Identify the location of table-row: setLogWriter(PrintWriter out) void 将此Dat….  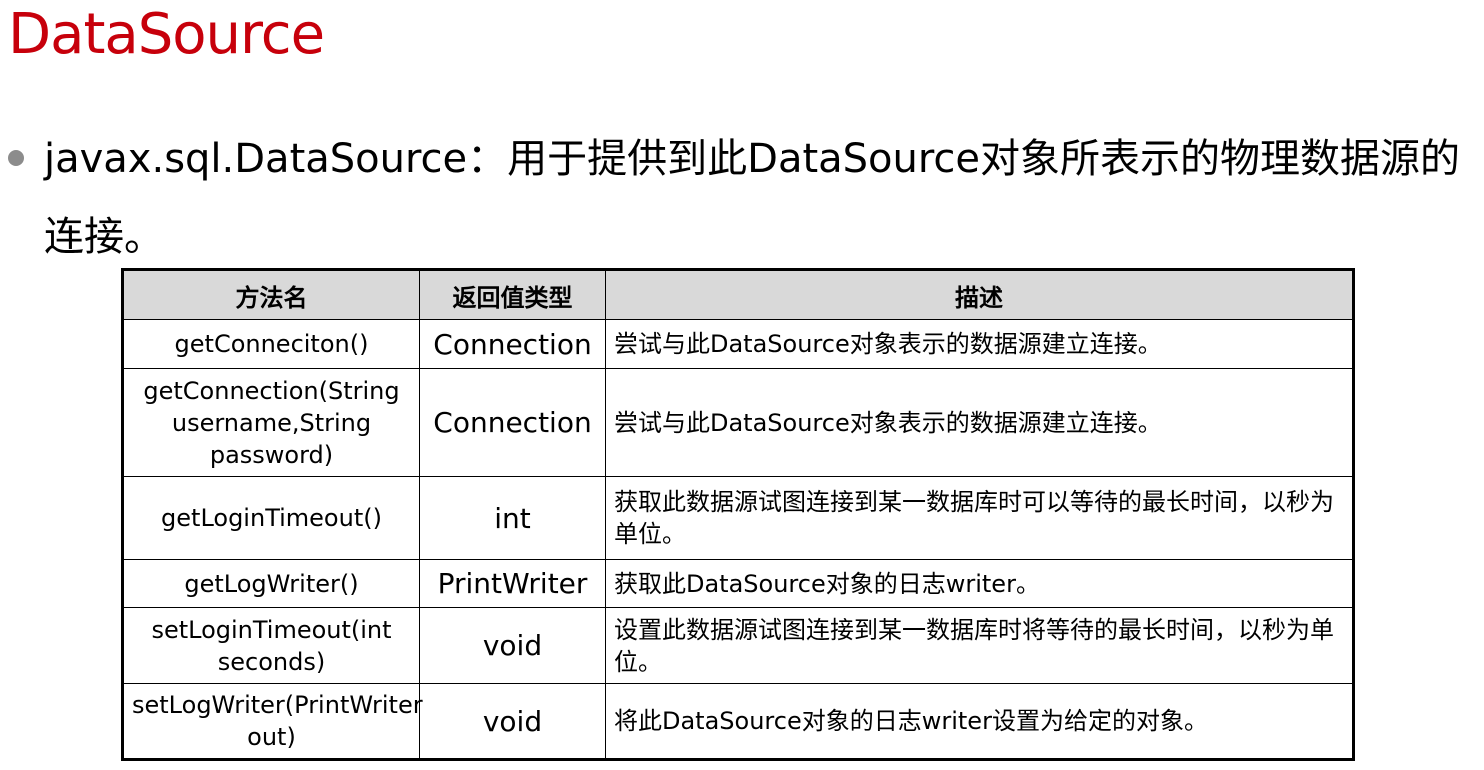
(738, 721).